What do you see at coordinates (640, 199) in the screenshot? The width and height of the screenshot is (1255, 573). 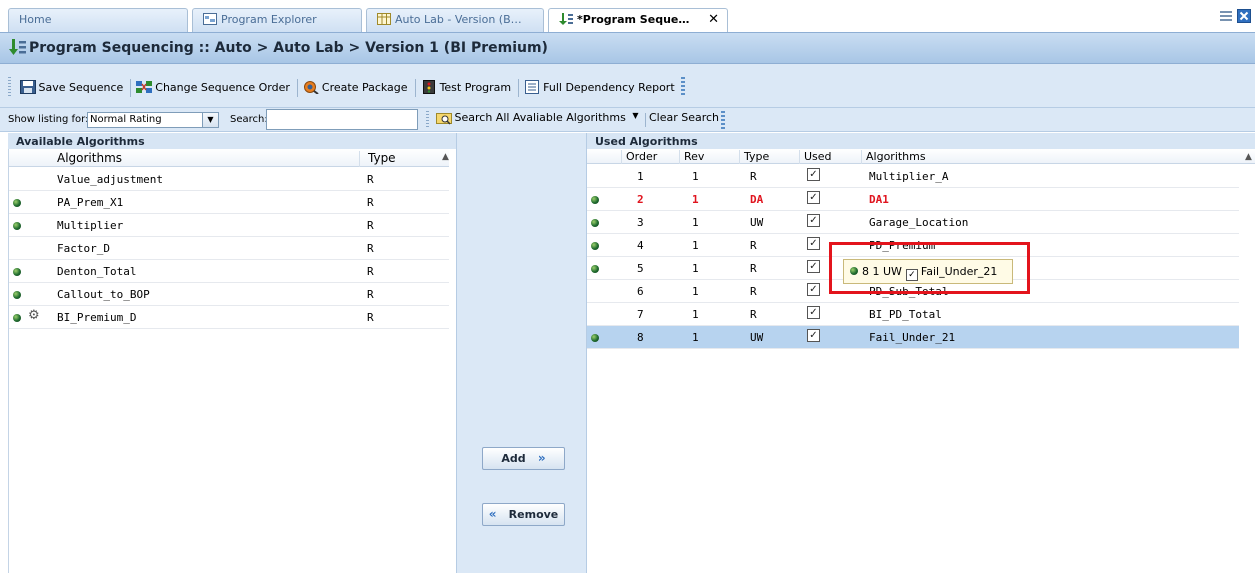 I see `order-cell: 2` at bounding box center [640, 199].